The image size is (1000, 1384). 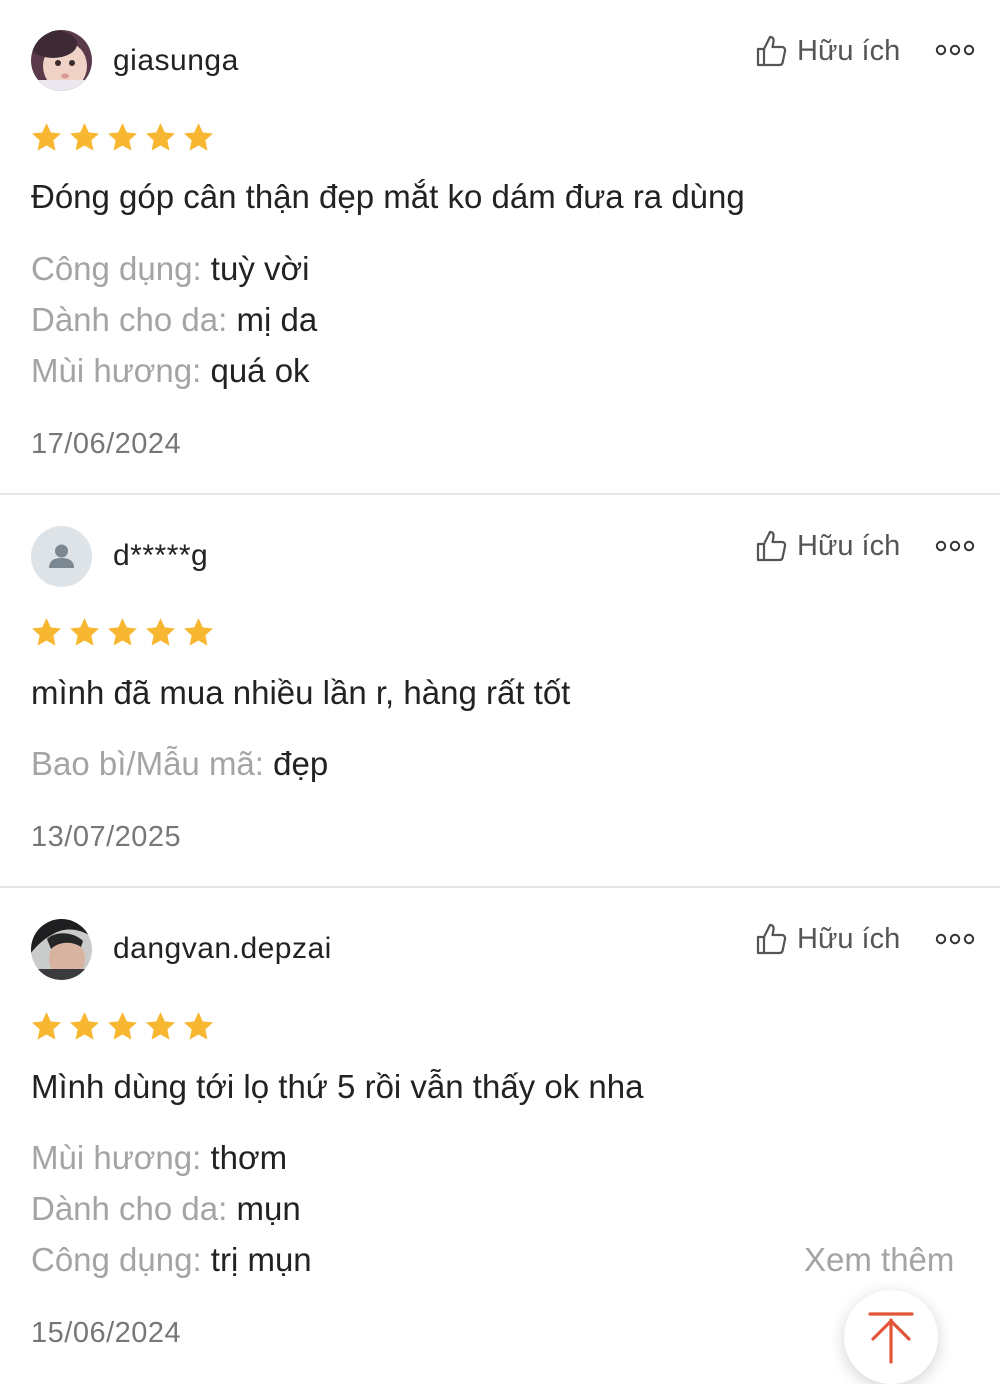 I want to click on review-attribute: Bao bì/Mẫu mã: đẹp, so click(x=179, y=764).